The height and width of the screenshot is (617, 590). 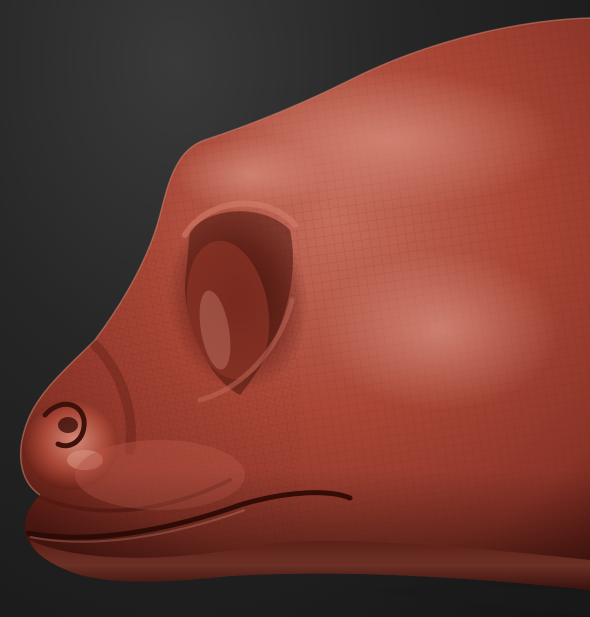 I want to click on neck-shadow, so click(x=475, y=601).